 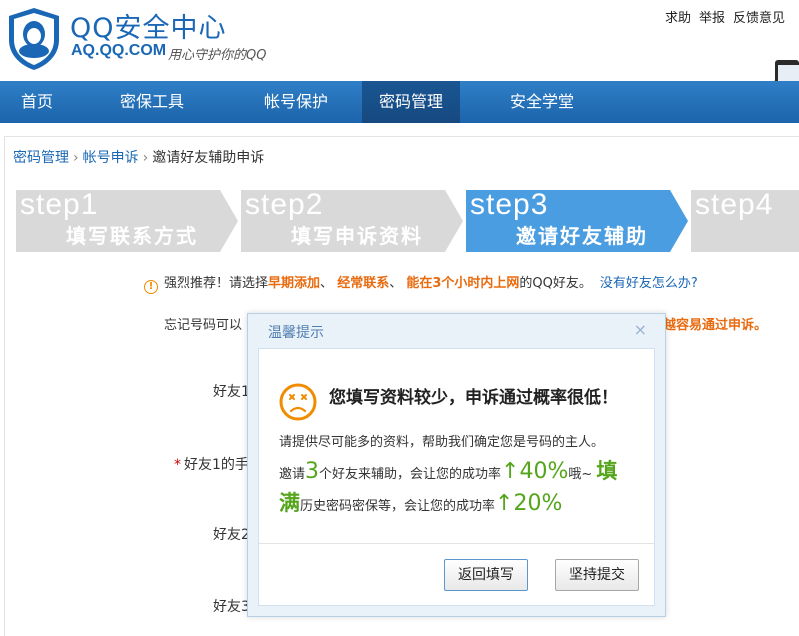 What do you see at coordinates (357, 236) in the screenshot?
I see `step-2-label: 填写申诉资料` at bounding box center [357, 236].